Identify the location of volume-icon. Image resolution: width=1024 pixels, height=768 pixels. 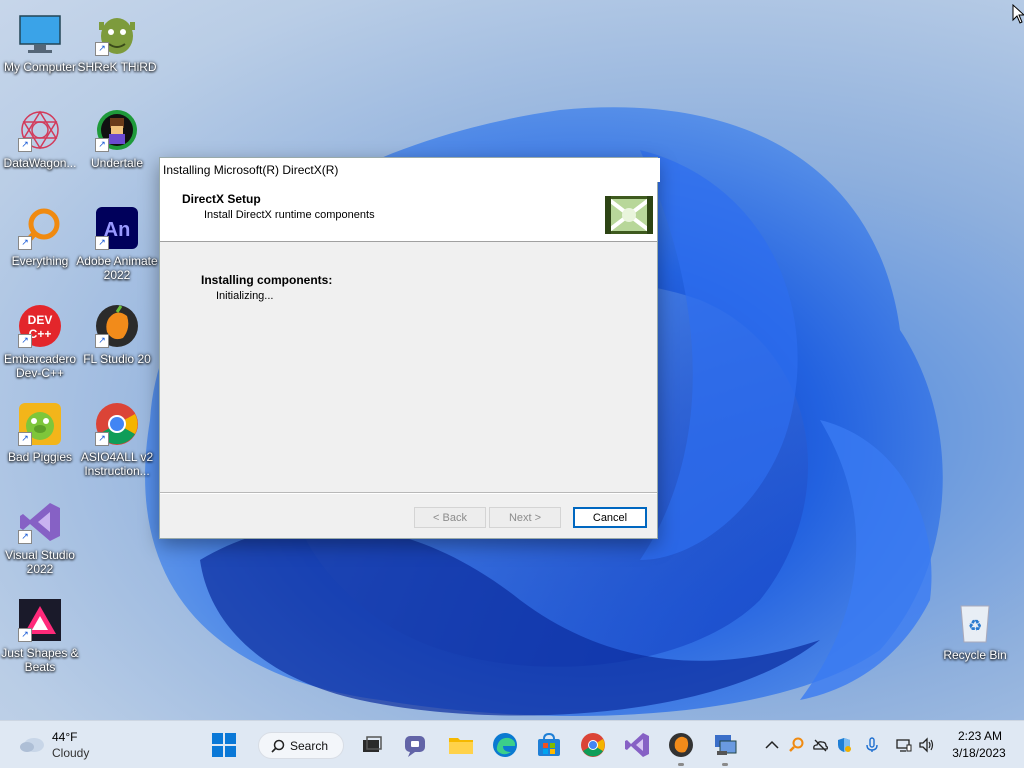
(926, 745).